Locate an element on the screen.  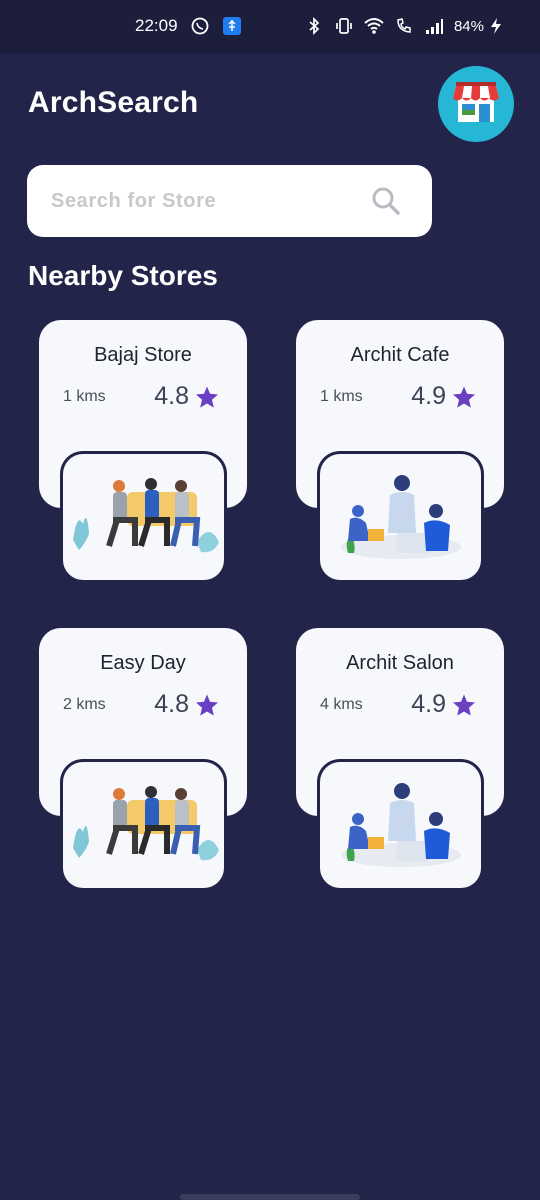
wifi-calling-icon is located at coordinates (404, 26).